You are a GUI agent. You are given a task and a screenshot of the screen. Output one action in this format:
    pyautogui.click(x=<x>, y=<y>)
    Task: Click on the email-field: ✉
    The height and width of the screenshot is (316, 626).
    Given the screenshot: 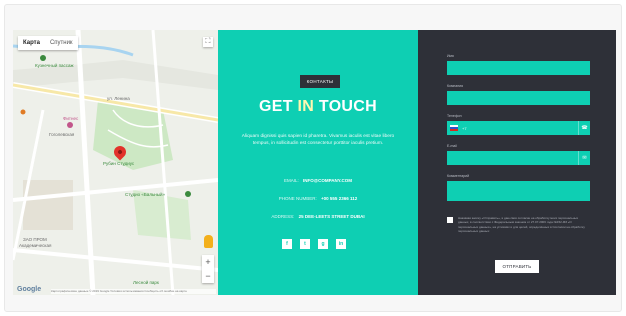 What is the action you would take?
    pyautogui.click(x=518, y=158)
    